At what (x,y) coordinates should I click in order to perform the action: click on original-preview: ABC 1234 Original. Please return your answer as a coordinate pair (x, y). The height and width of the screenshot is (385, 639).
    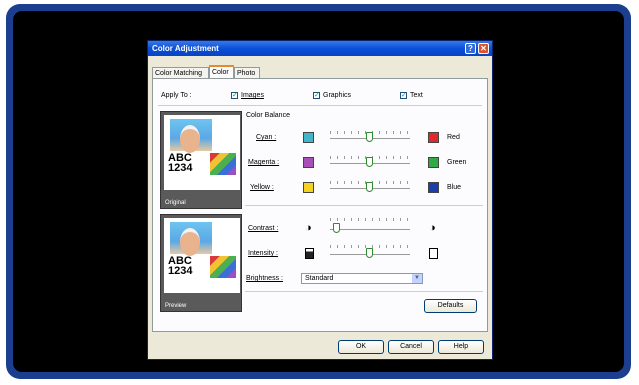
    Looking at the image, I should click on (201, 160).